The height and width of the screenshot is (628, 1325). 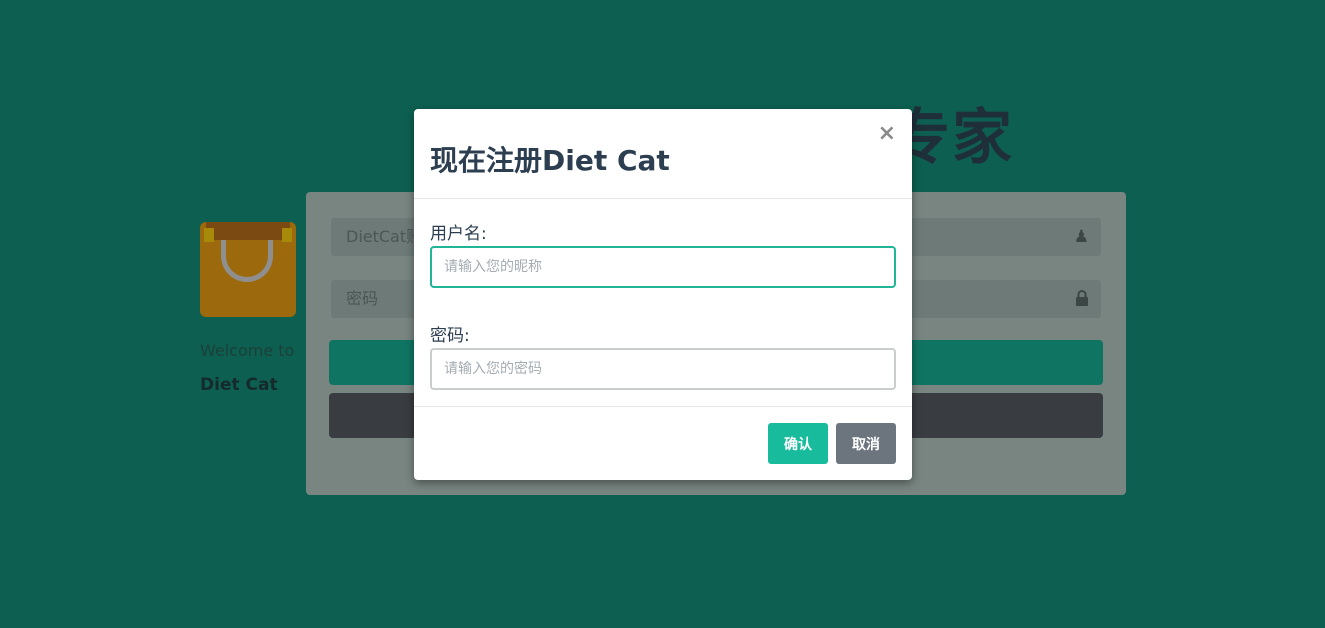 What do you see at coordinates (663, 267) in the screenshot?
I see `username-input` at bounding box center [663, 267].